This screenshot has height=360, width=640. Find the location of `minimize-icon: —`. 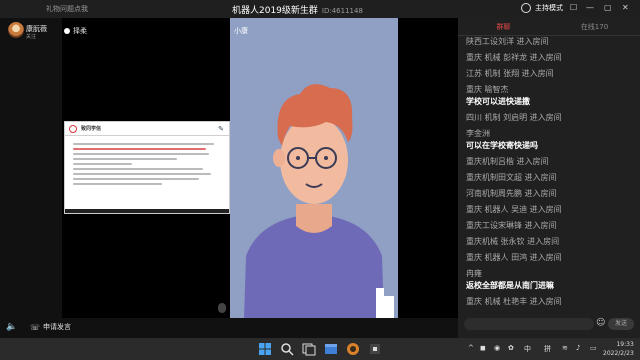

minimize-icon: — is located at coordinates (590, 7).